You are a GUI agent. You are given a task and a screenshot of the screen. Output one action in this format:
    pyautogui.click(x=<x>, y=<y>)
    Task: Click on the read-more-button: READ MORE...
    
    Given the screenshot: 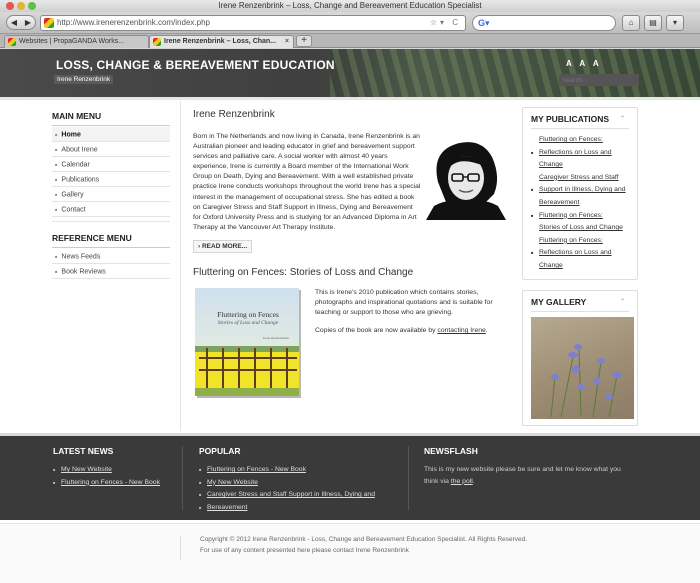 What is the action you would take?
    pyautogui.click(x=223, y=246)
    